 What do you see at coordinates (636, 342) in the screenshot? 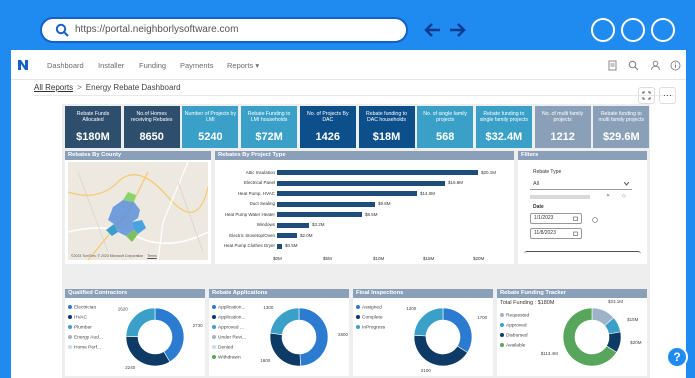
I see `donut-value-label: $20M` at bounding box center [636, 342].